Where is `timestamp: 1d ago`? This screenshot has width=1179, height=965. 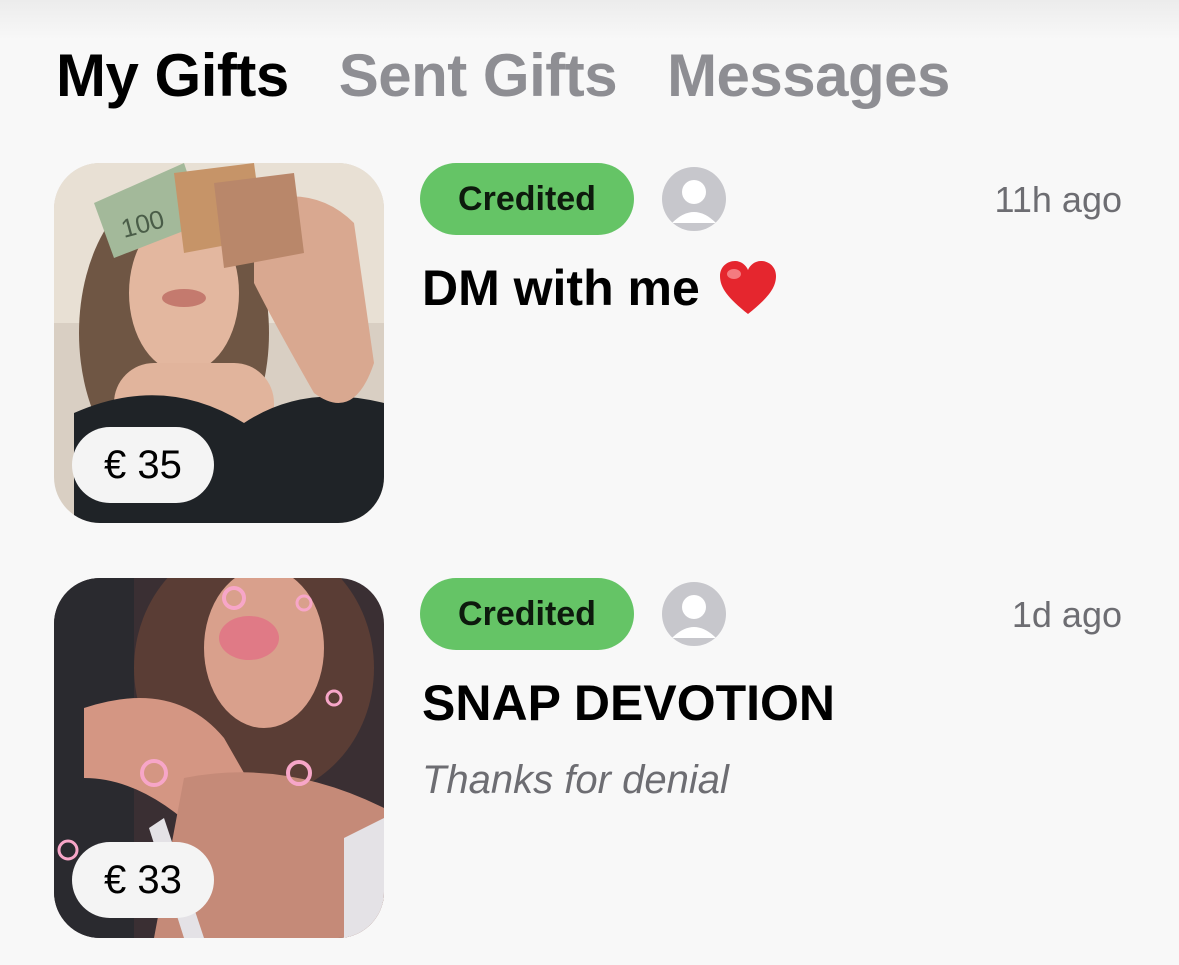 timestamp: 1d ago is located at coordinates (1066, 614).